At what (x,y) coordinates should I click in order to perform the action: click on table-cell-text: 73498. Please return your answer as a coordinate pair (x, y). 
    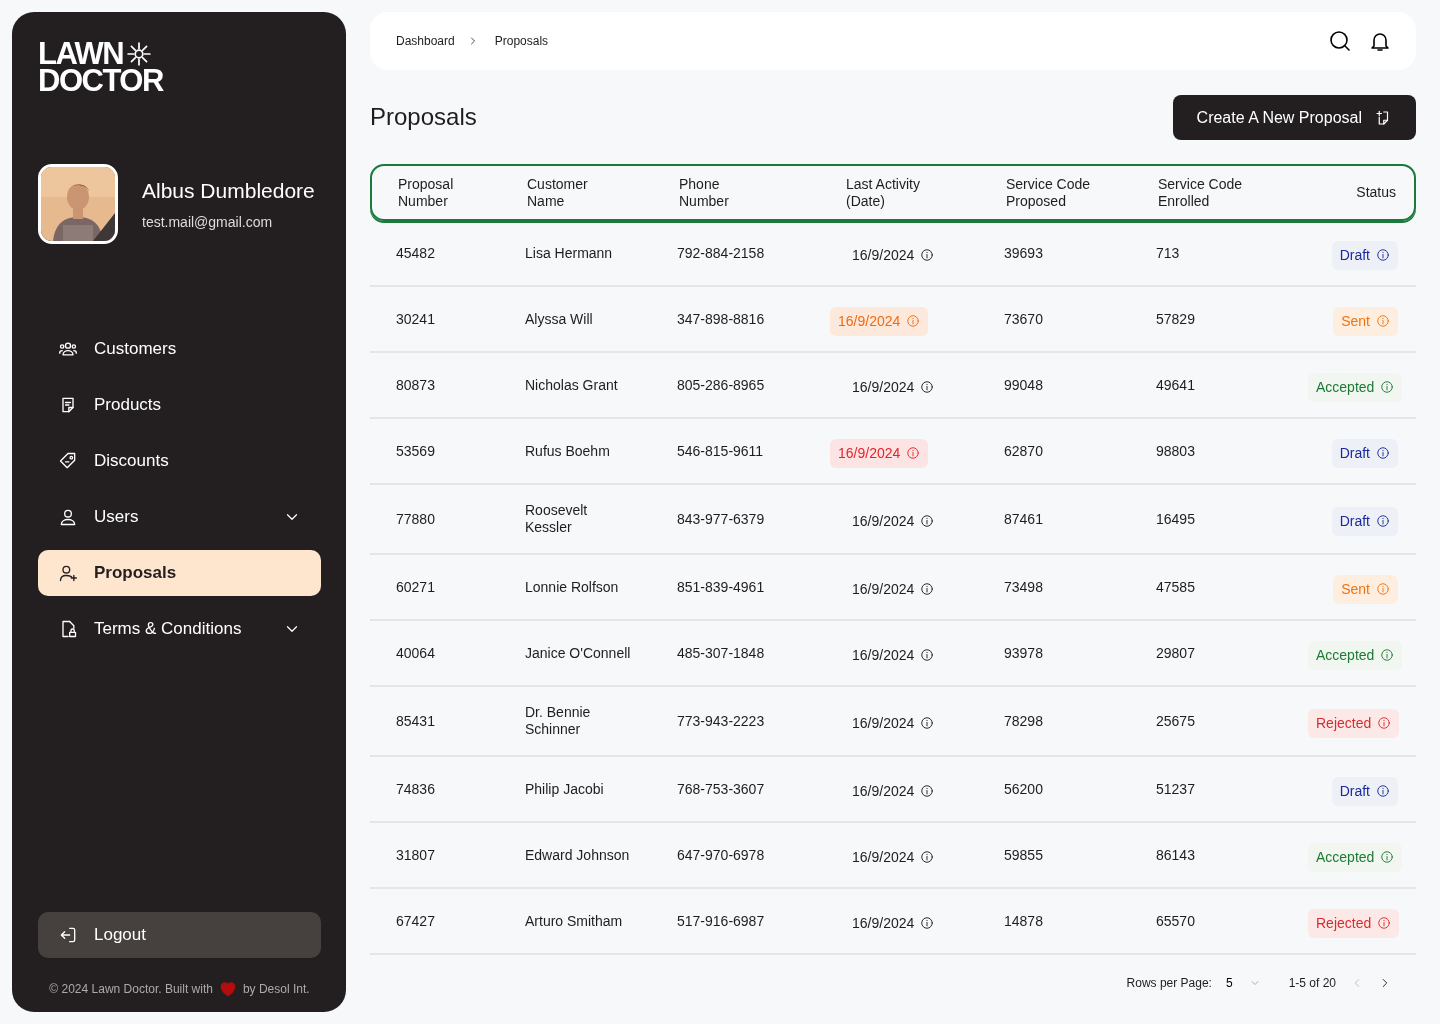
    Looking at the image, I should click on (1024, 587).